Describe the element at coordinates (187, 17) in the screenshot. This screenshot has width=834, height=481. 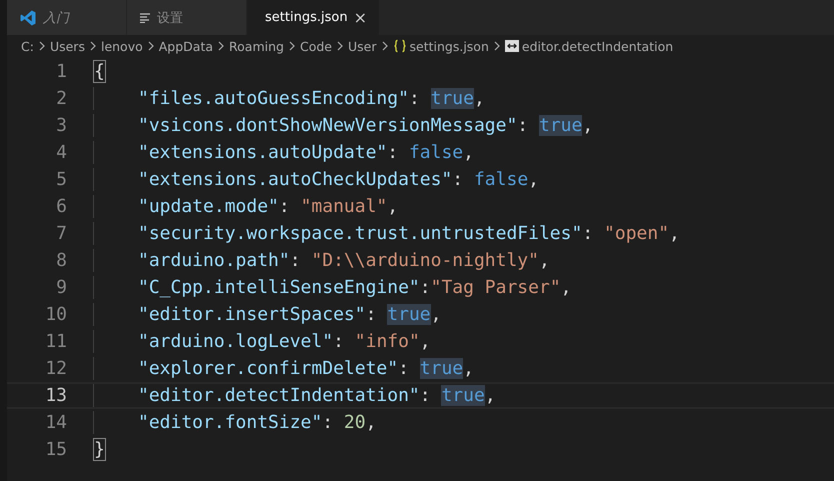
I see `editor-tab: 设置` at that location.